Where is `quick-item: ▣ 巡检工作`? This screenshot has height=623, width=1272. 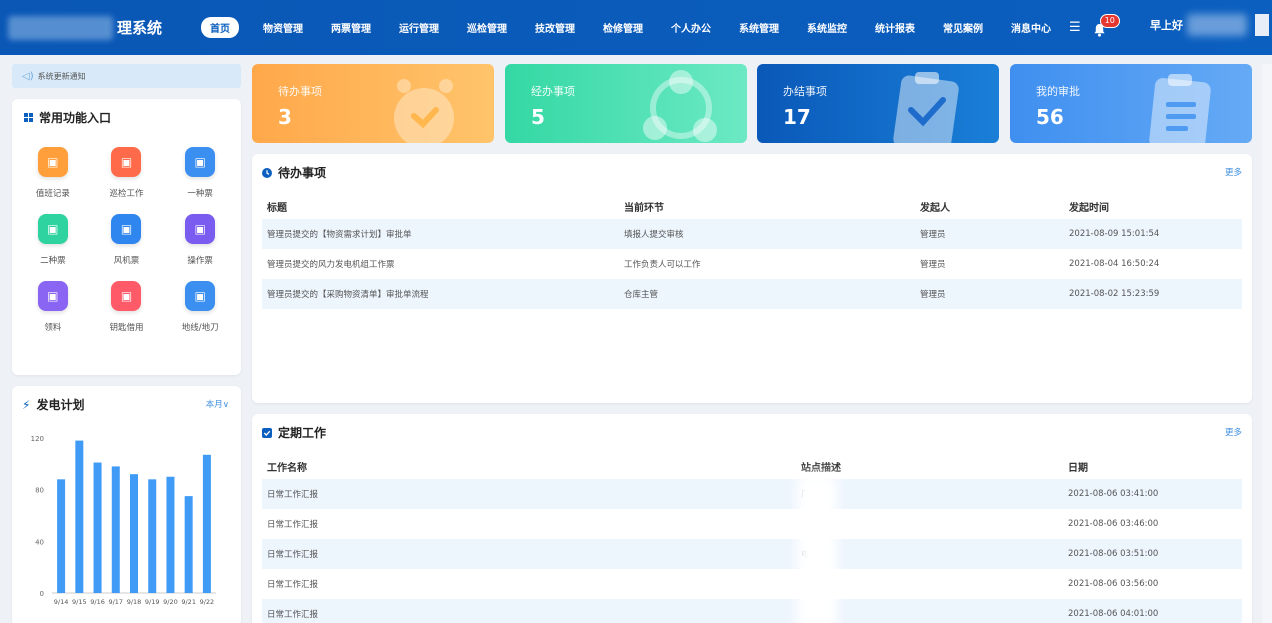 quick-item: ▣ 巡检工作 is located at coordinates (126, 173).